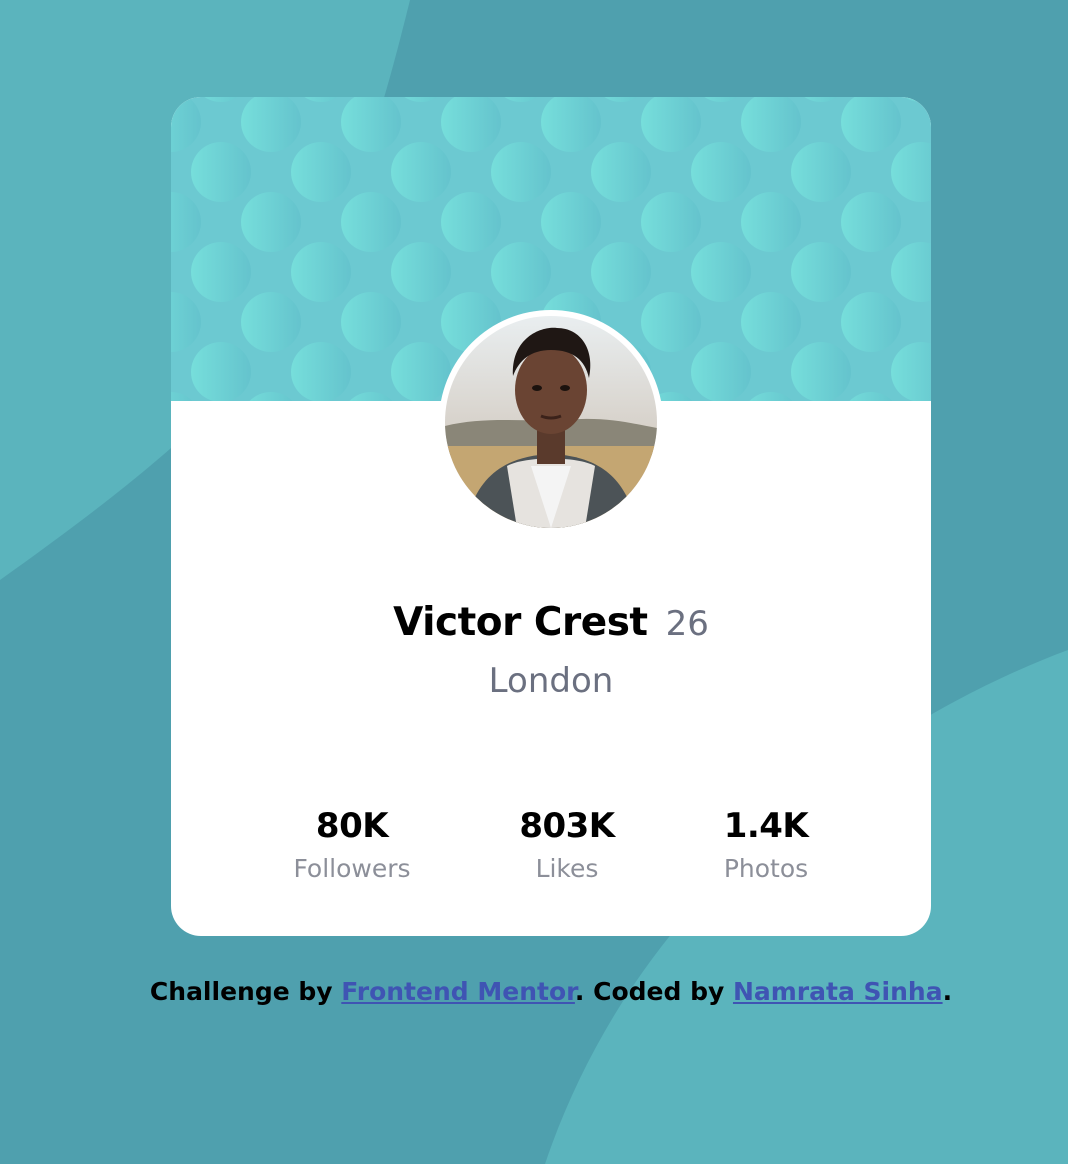 The height and width of the screenshot is (1164, 1068). Describe the element at coordinates (947, 991) in the screenshot. I see `footer-suffix: .` at that location.